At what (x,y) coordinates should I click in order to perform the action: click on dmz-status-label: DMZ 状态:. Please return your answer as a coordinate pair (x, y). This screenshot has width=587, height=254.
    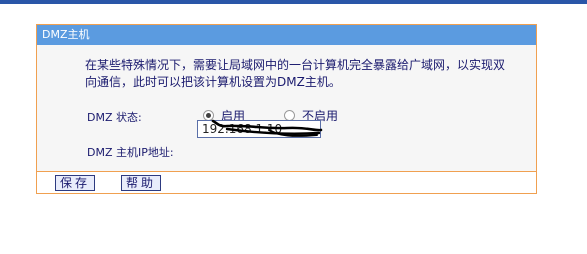
    Looking at the image, I should click on (114, 117).